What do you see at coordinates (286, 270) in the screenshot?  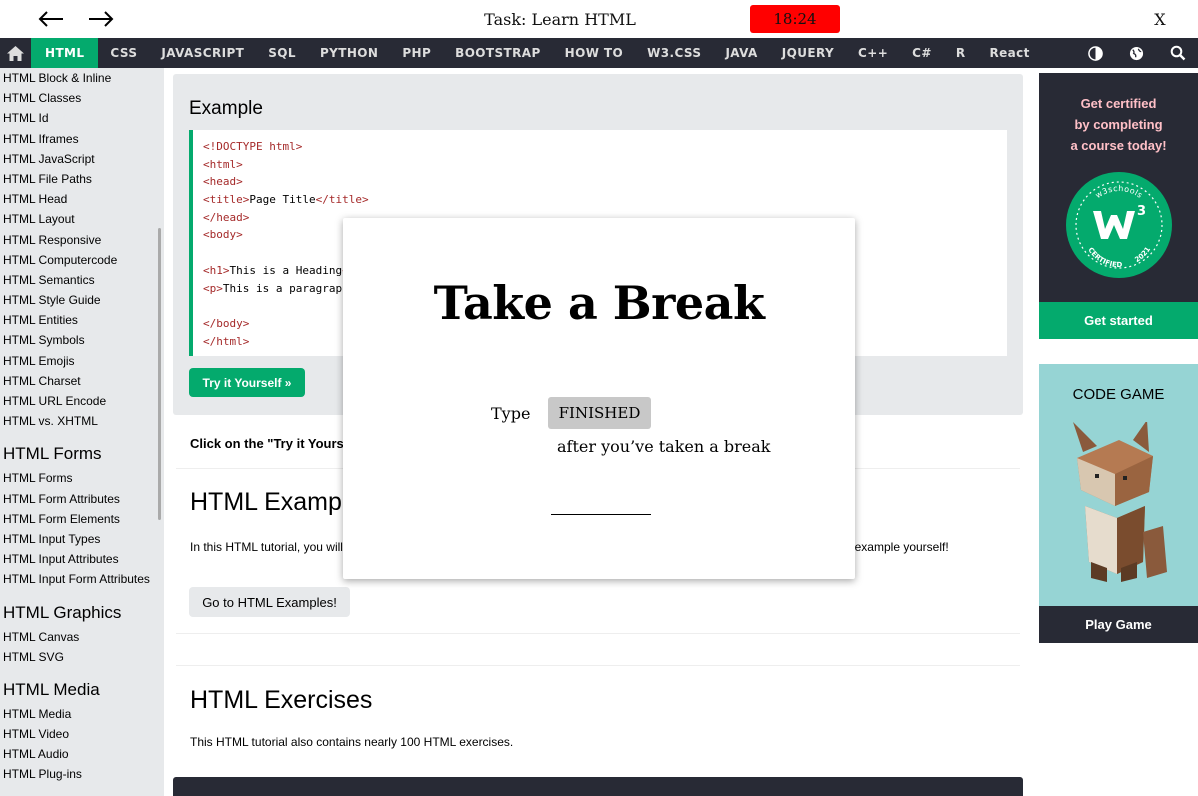 I see `code-text: This is a Heading` at bounding box center [286, 270].